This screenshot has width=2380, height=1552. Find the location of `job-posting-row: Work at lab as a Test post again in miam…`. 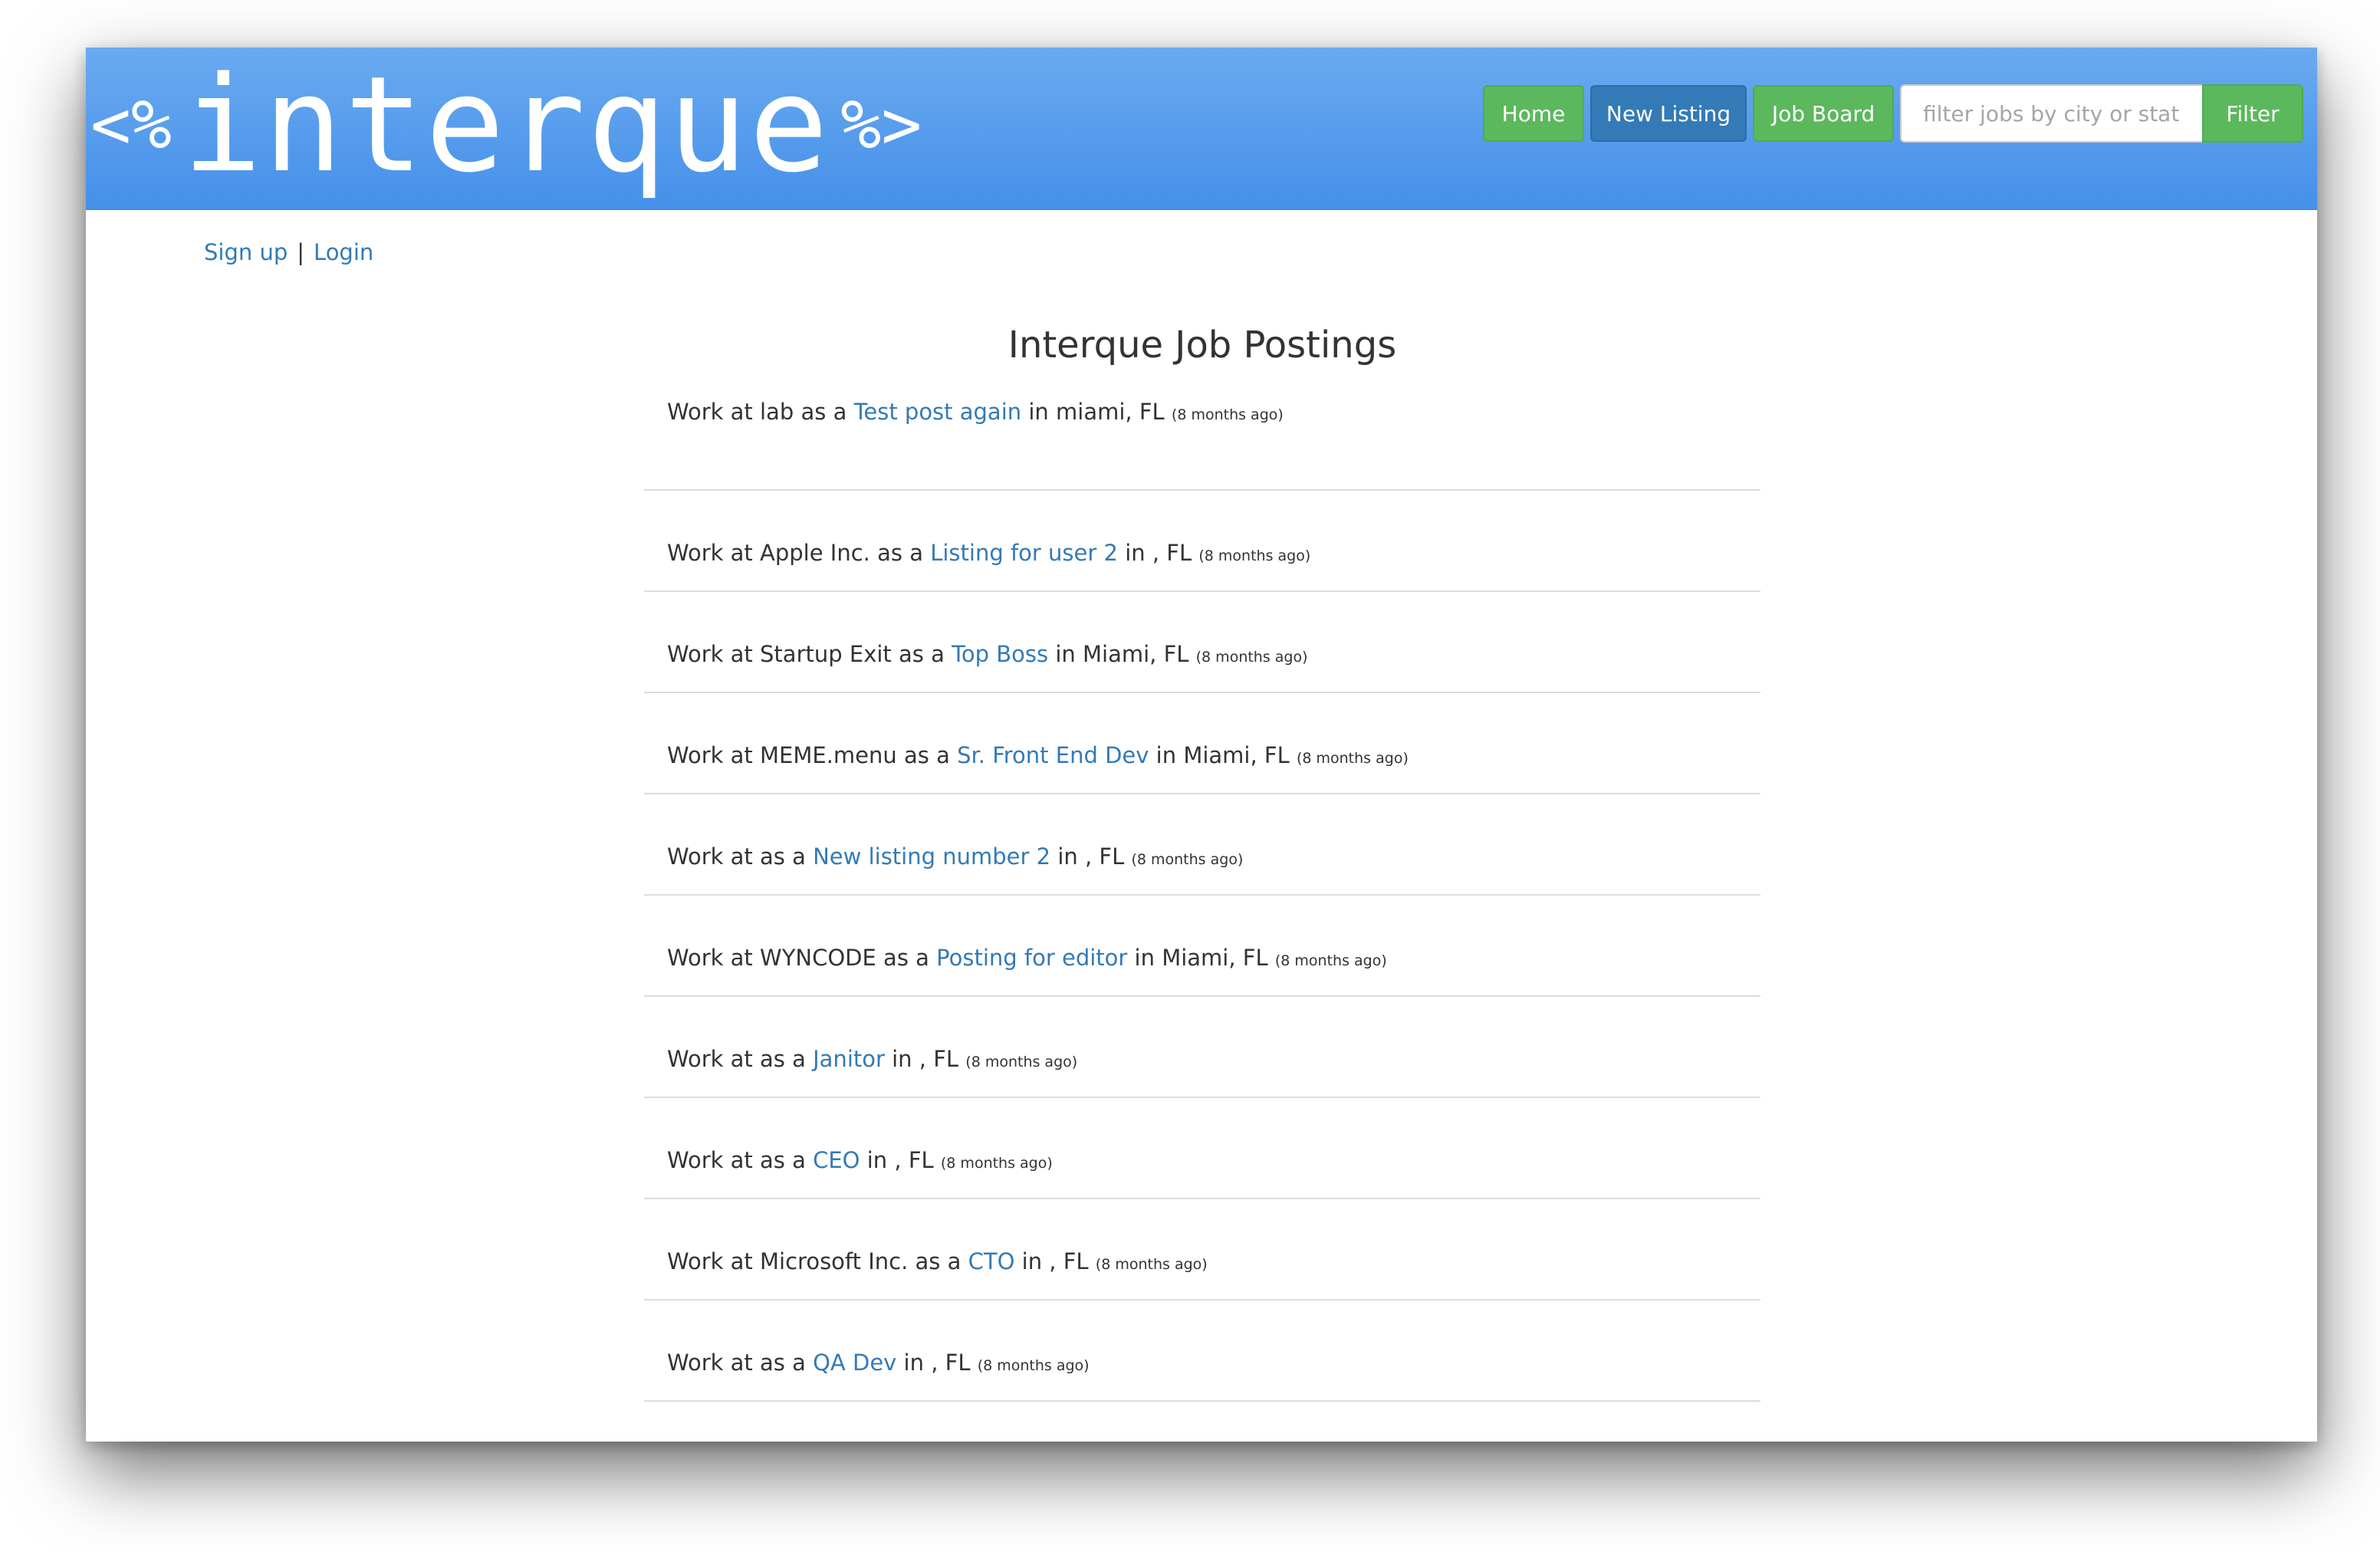

job-posting-row: Work at lab as a Test post again in miam… is located at coordinates (1202, 445).